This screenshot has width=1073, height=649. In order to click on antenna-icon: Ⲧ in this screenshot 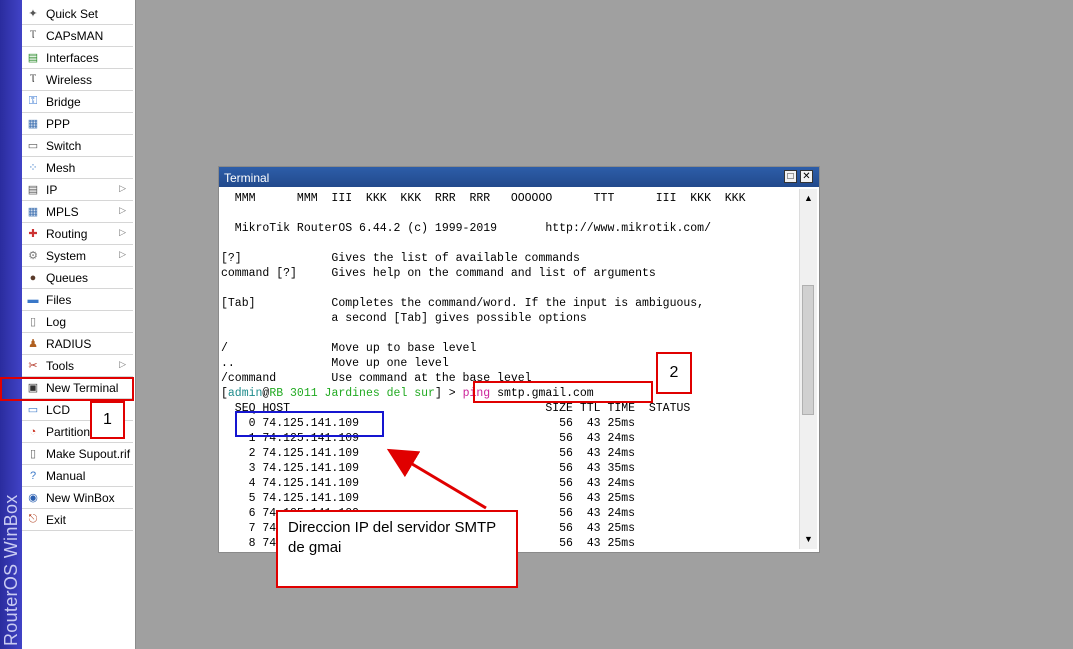, I will do `click(33, 35)`.